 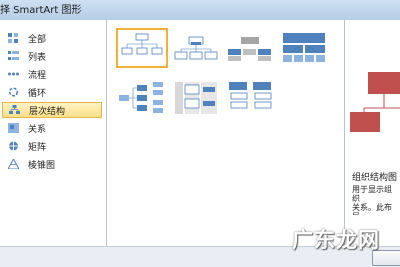 I want to click on hierarchy-icon, so click(x=14, y=109).